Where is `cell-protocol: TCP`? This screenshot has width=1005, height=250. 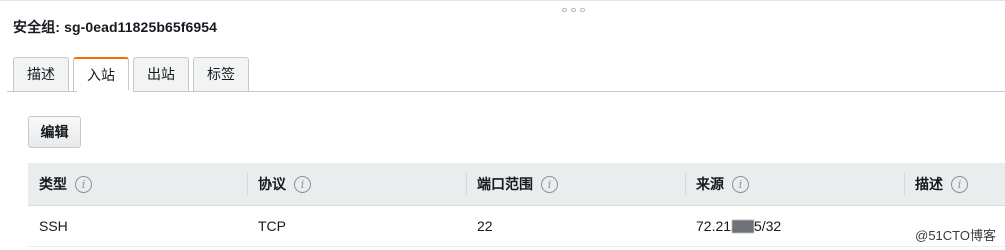
cell-protocol: TCP is located at coordinates (272, 226).